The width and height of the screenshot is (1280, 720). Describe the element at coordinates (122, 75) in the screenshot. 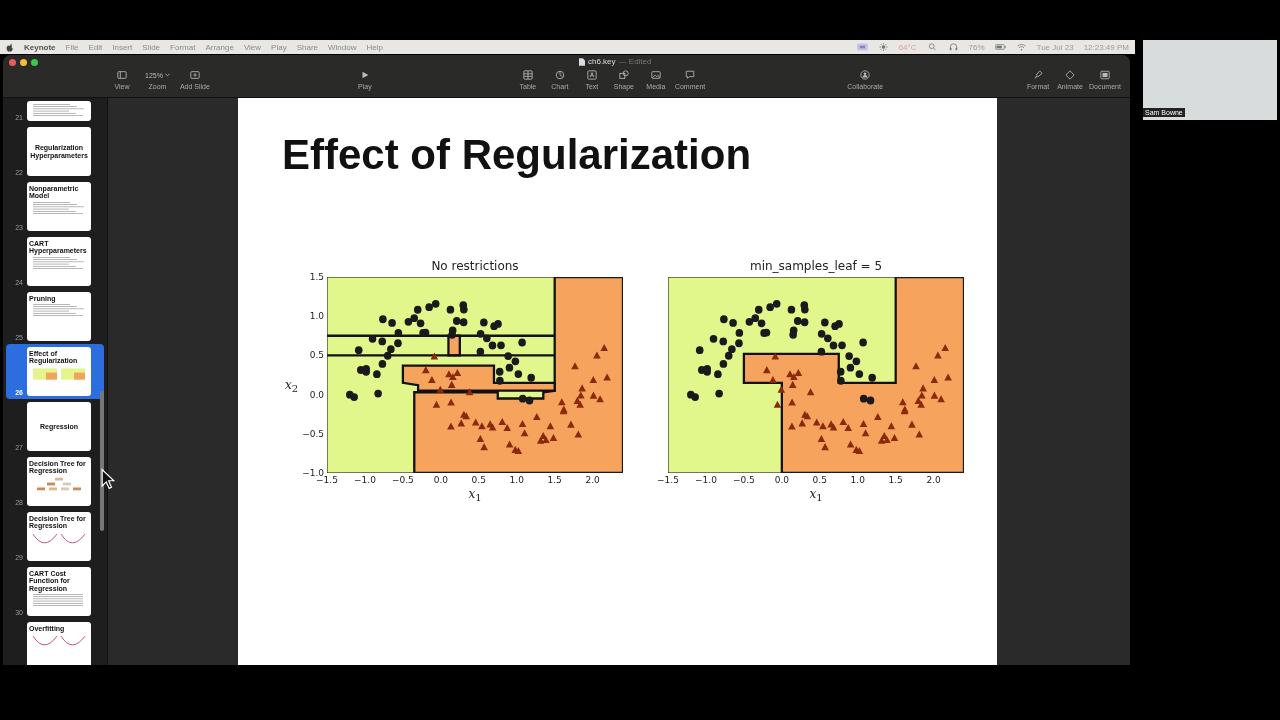

I see `sidebar-icon` at that location.